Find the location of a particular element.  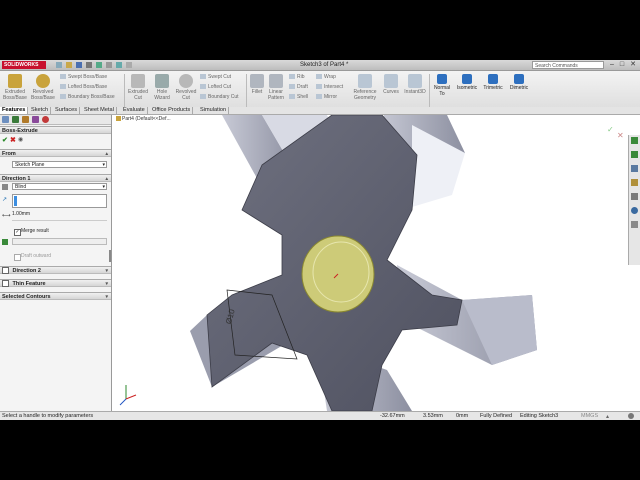

linear-pattern-button: Linear Pattern is located at coordinates (276, 87).